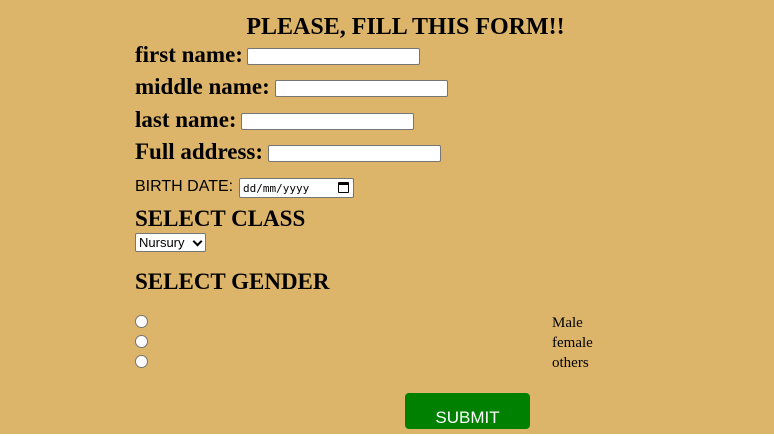  I want to click on gender-radio-male, so click(141, 321).